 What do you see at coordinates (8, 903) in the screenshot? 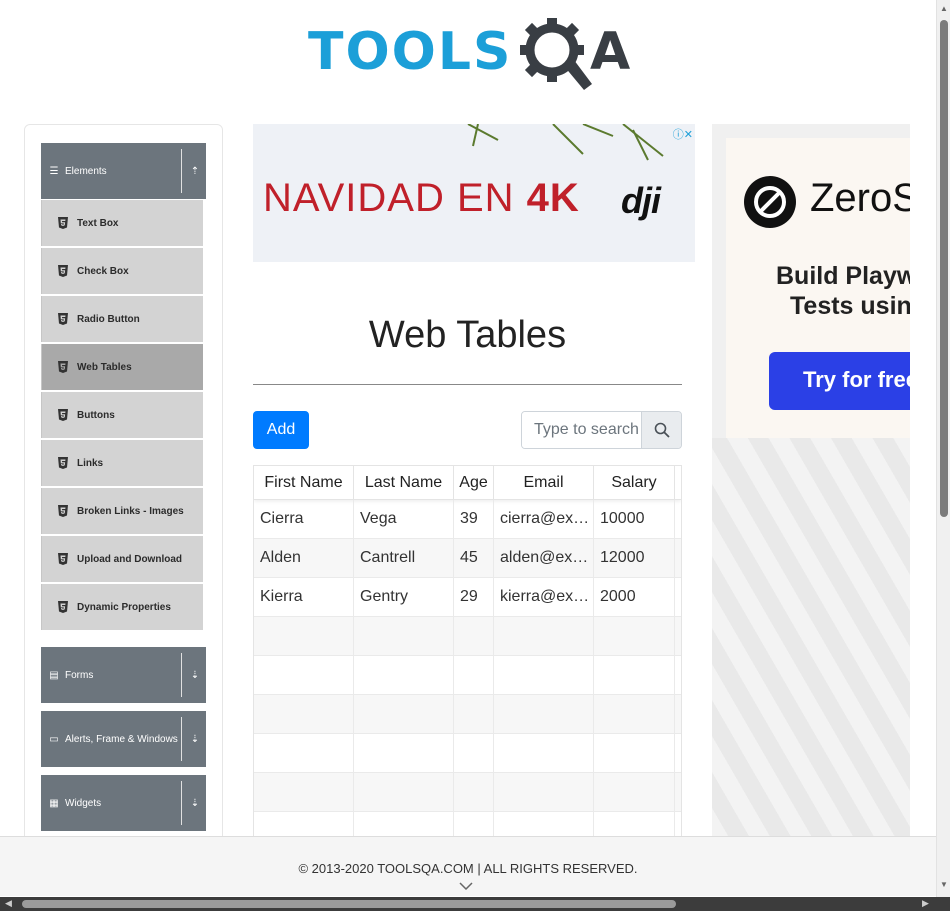
I see `scroll-left-arrow-icon: ◀` at bounding box center [8, 903].